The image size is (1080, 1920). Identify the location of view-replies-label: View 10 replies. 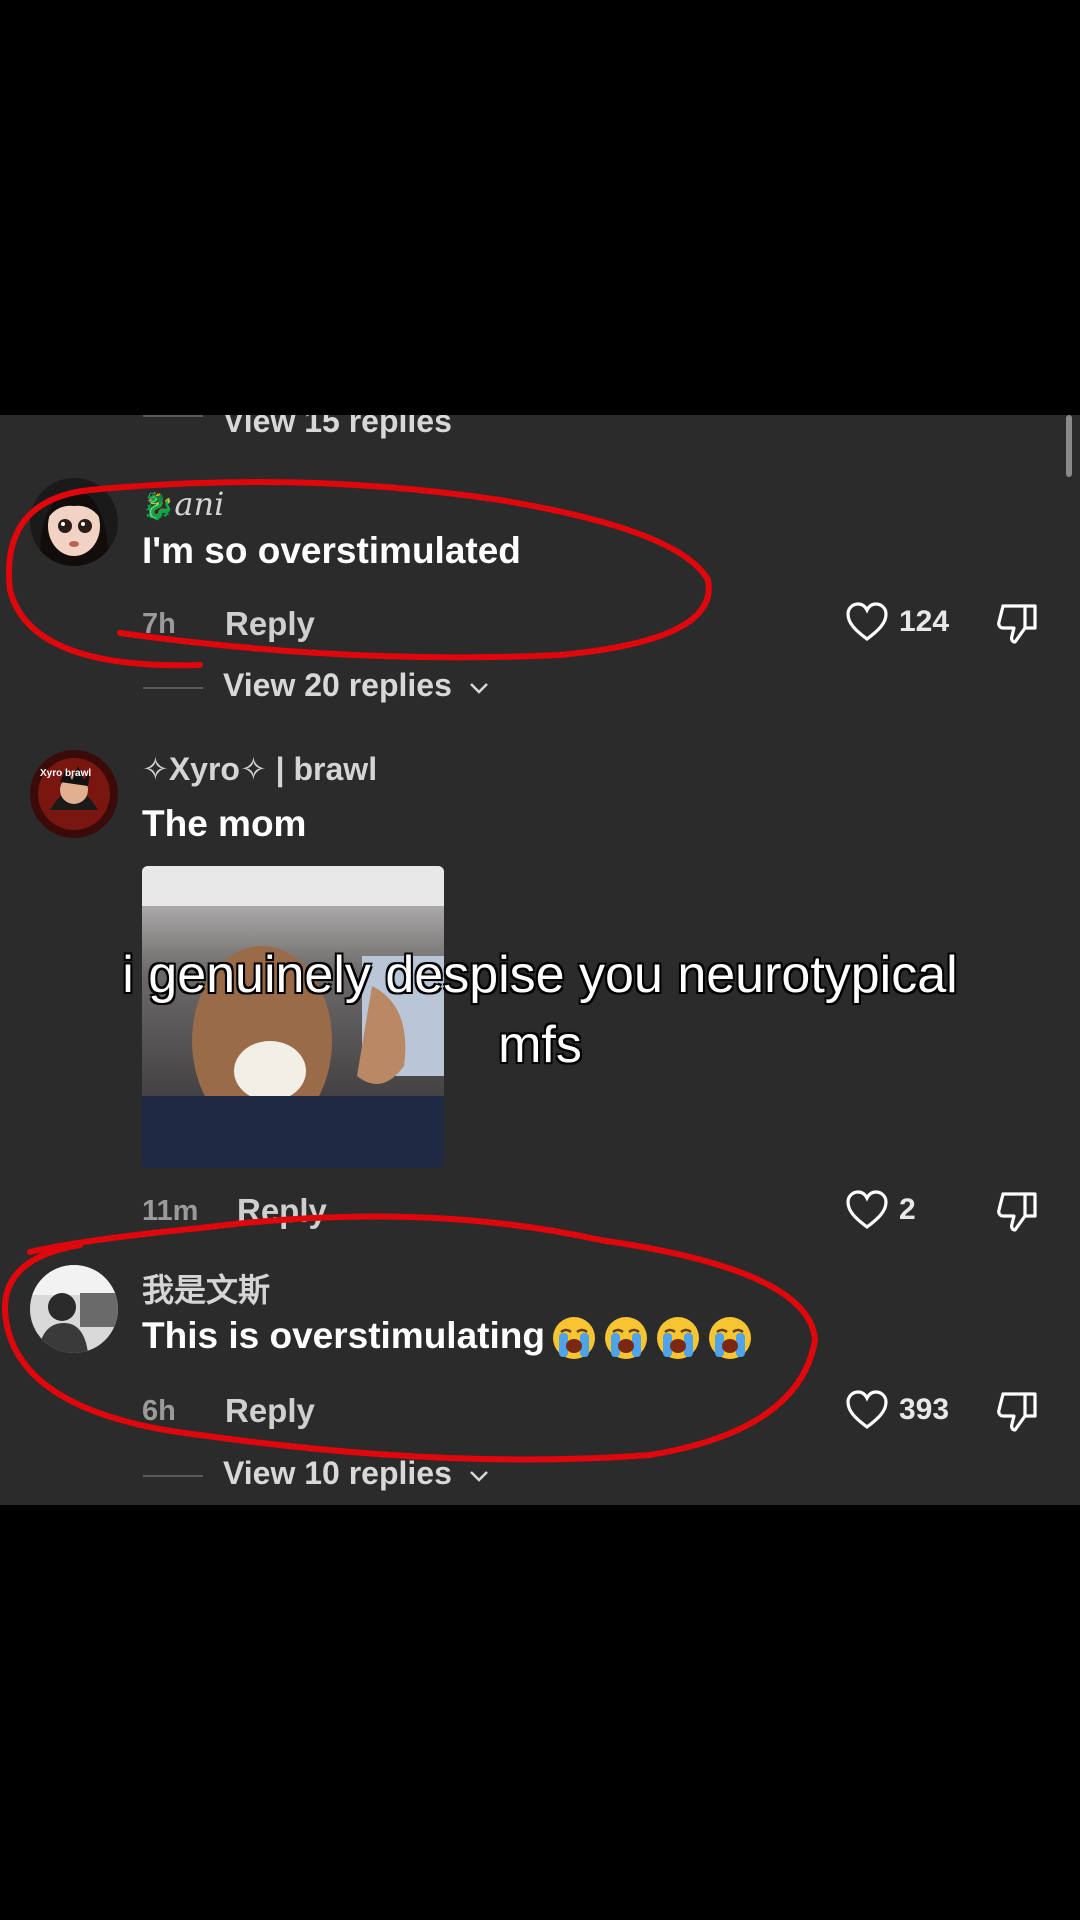
(337, 1473).